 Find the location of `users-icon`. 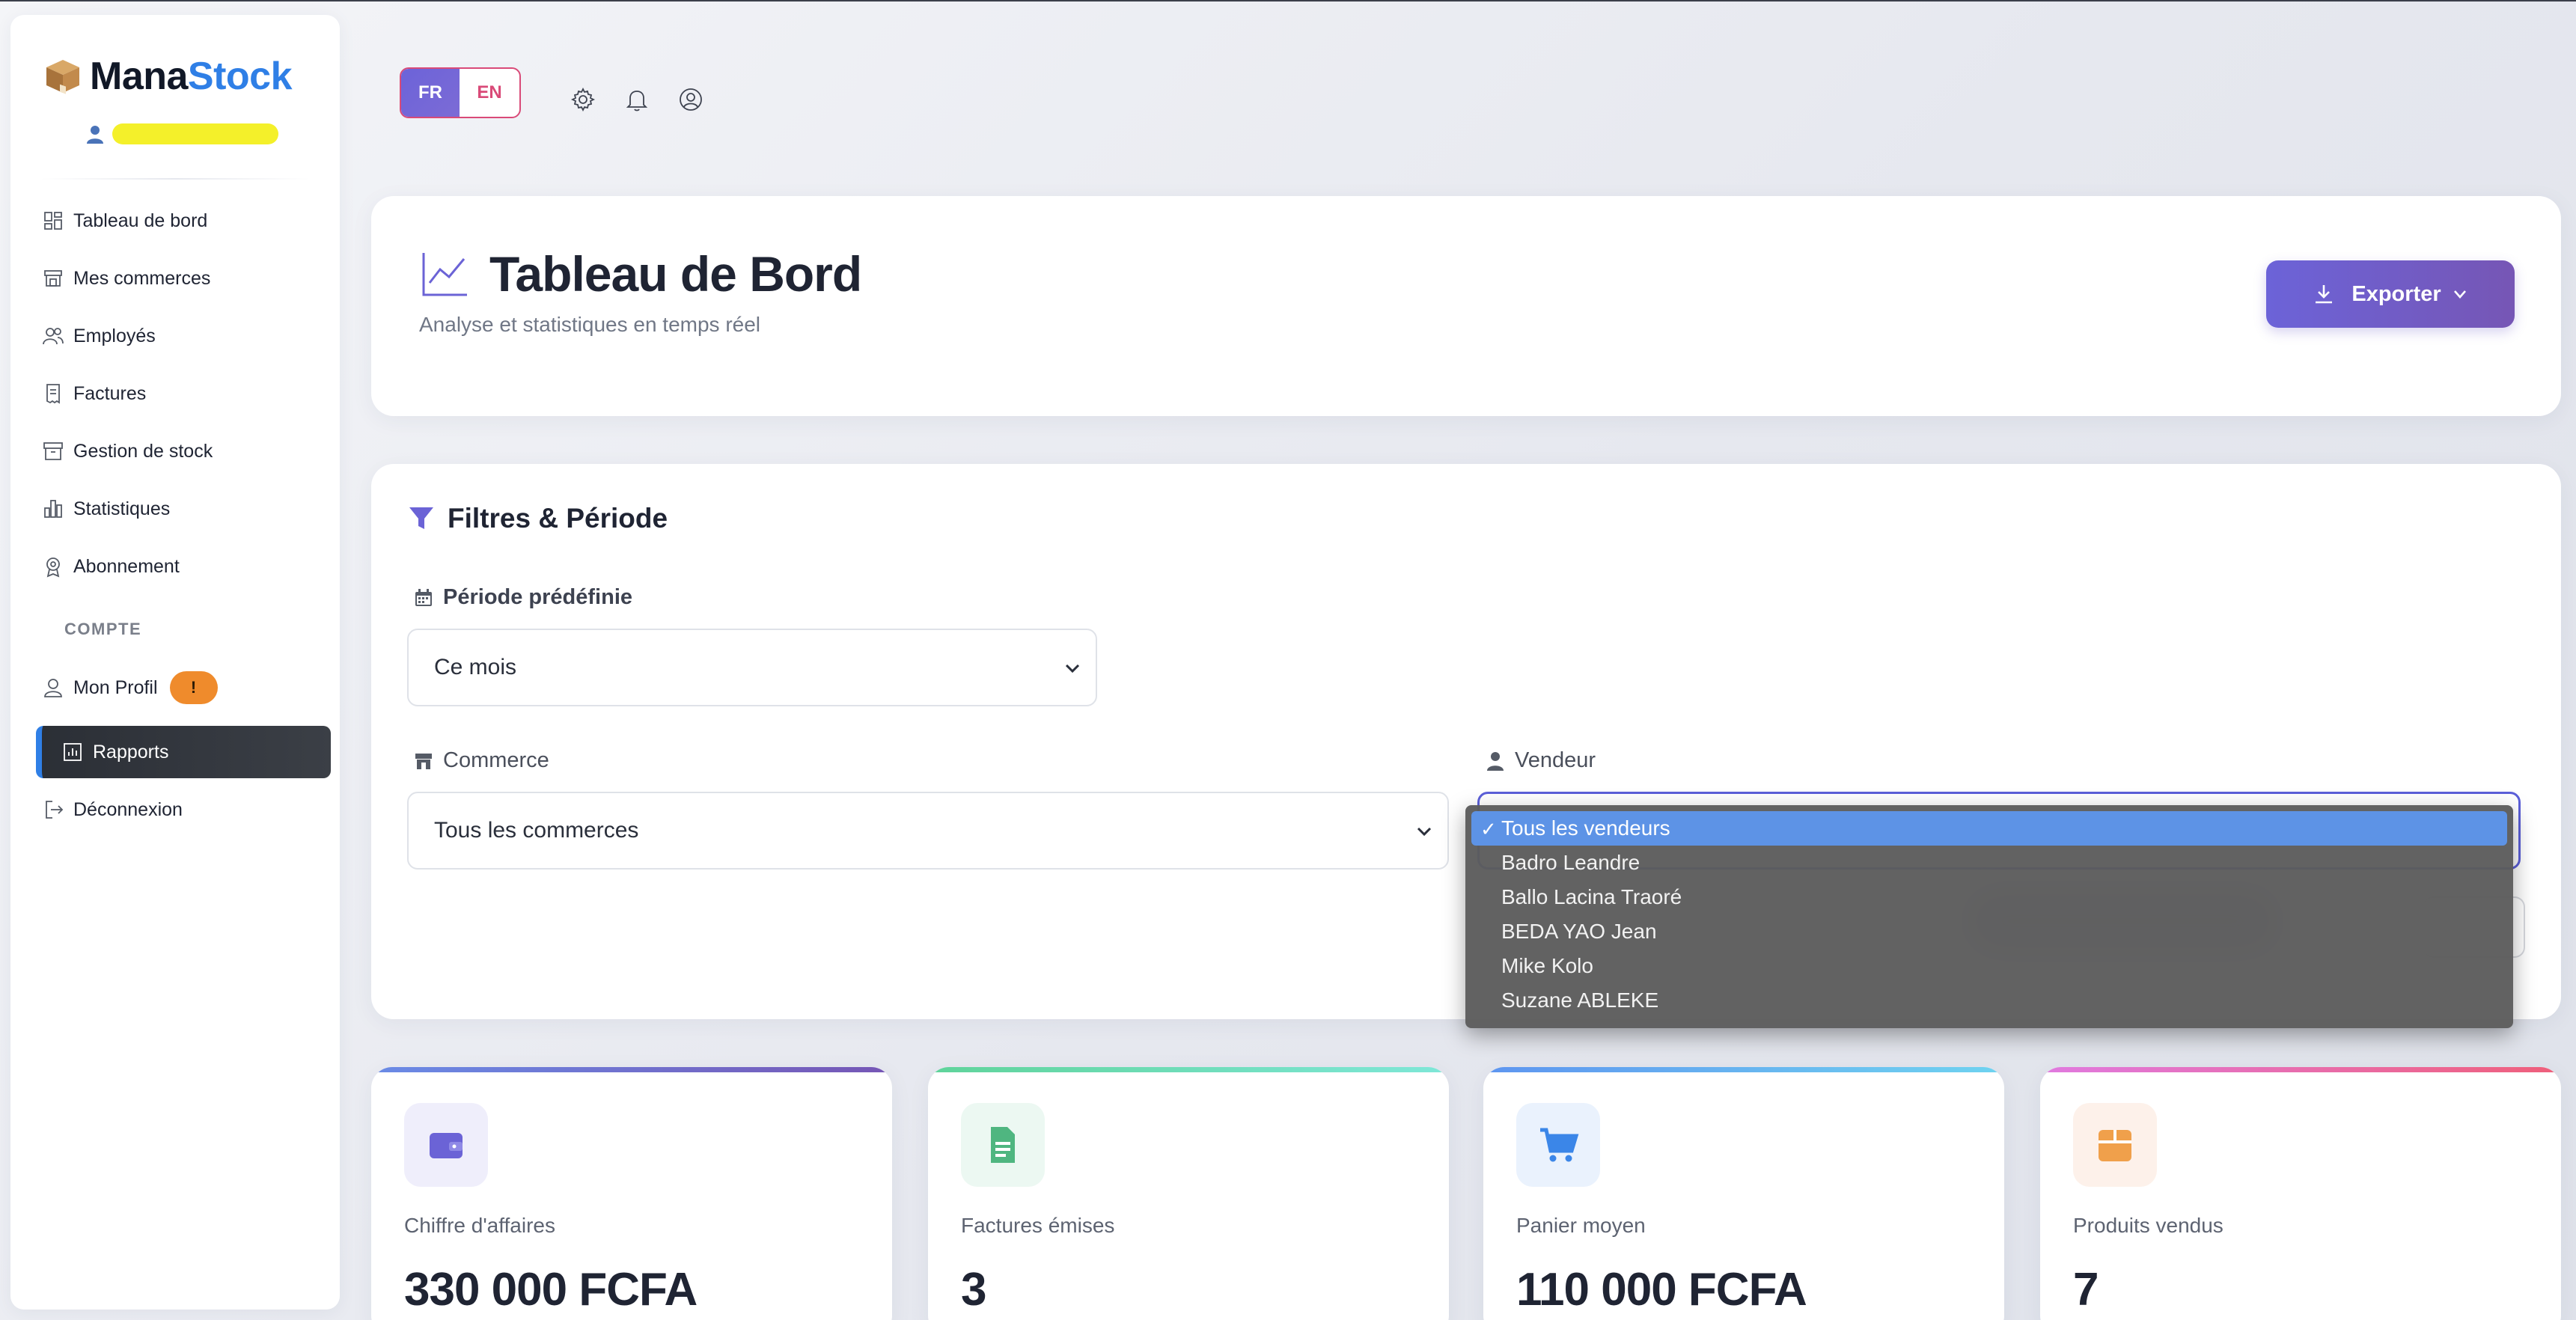

users-icon is located at coordinates (53, 336).